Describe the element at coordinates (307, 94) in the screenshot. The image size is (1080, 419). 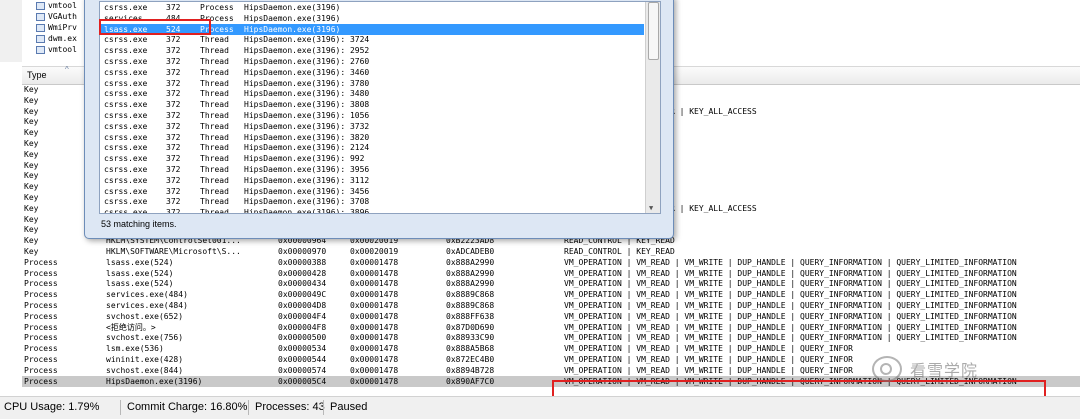
I see `result-cell-handle: HipsDaemon.exe(3196): 3480` at that location.